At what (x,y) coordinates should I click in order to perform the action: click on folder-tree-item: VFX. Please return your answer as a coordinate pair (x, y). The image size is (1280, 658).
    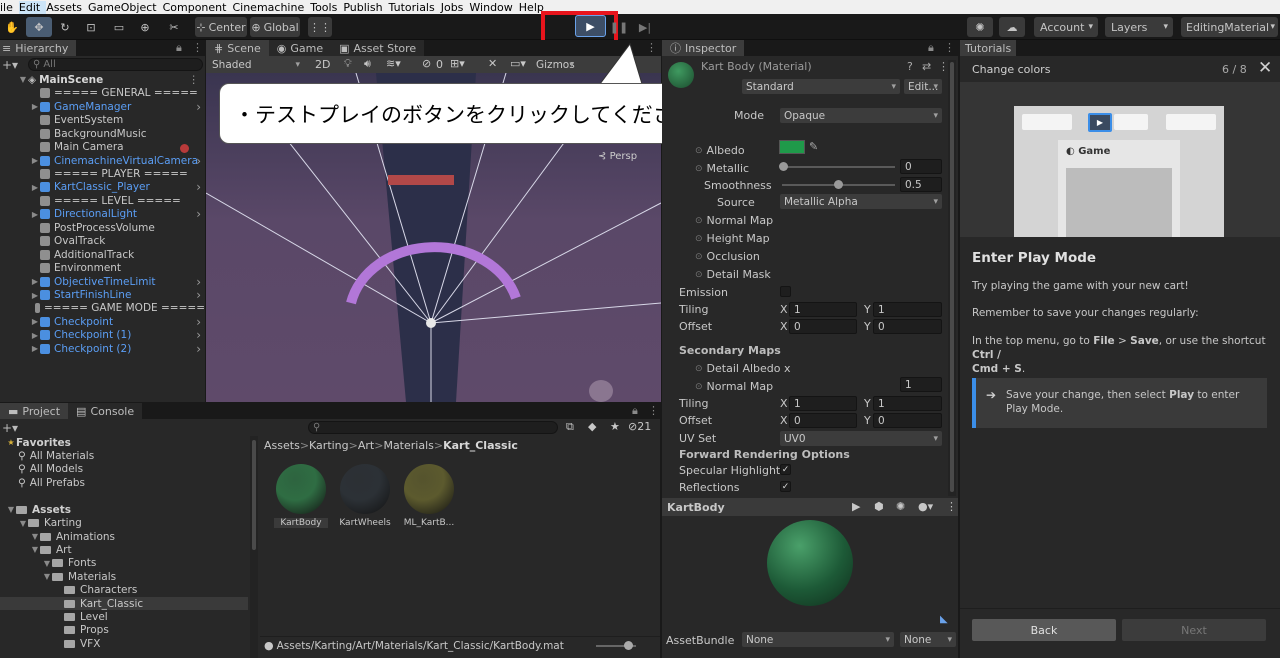
    Looking at the image, I should click on (77, 643).